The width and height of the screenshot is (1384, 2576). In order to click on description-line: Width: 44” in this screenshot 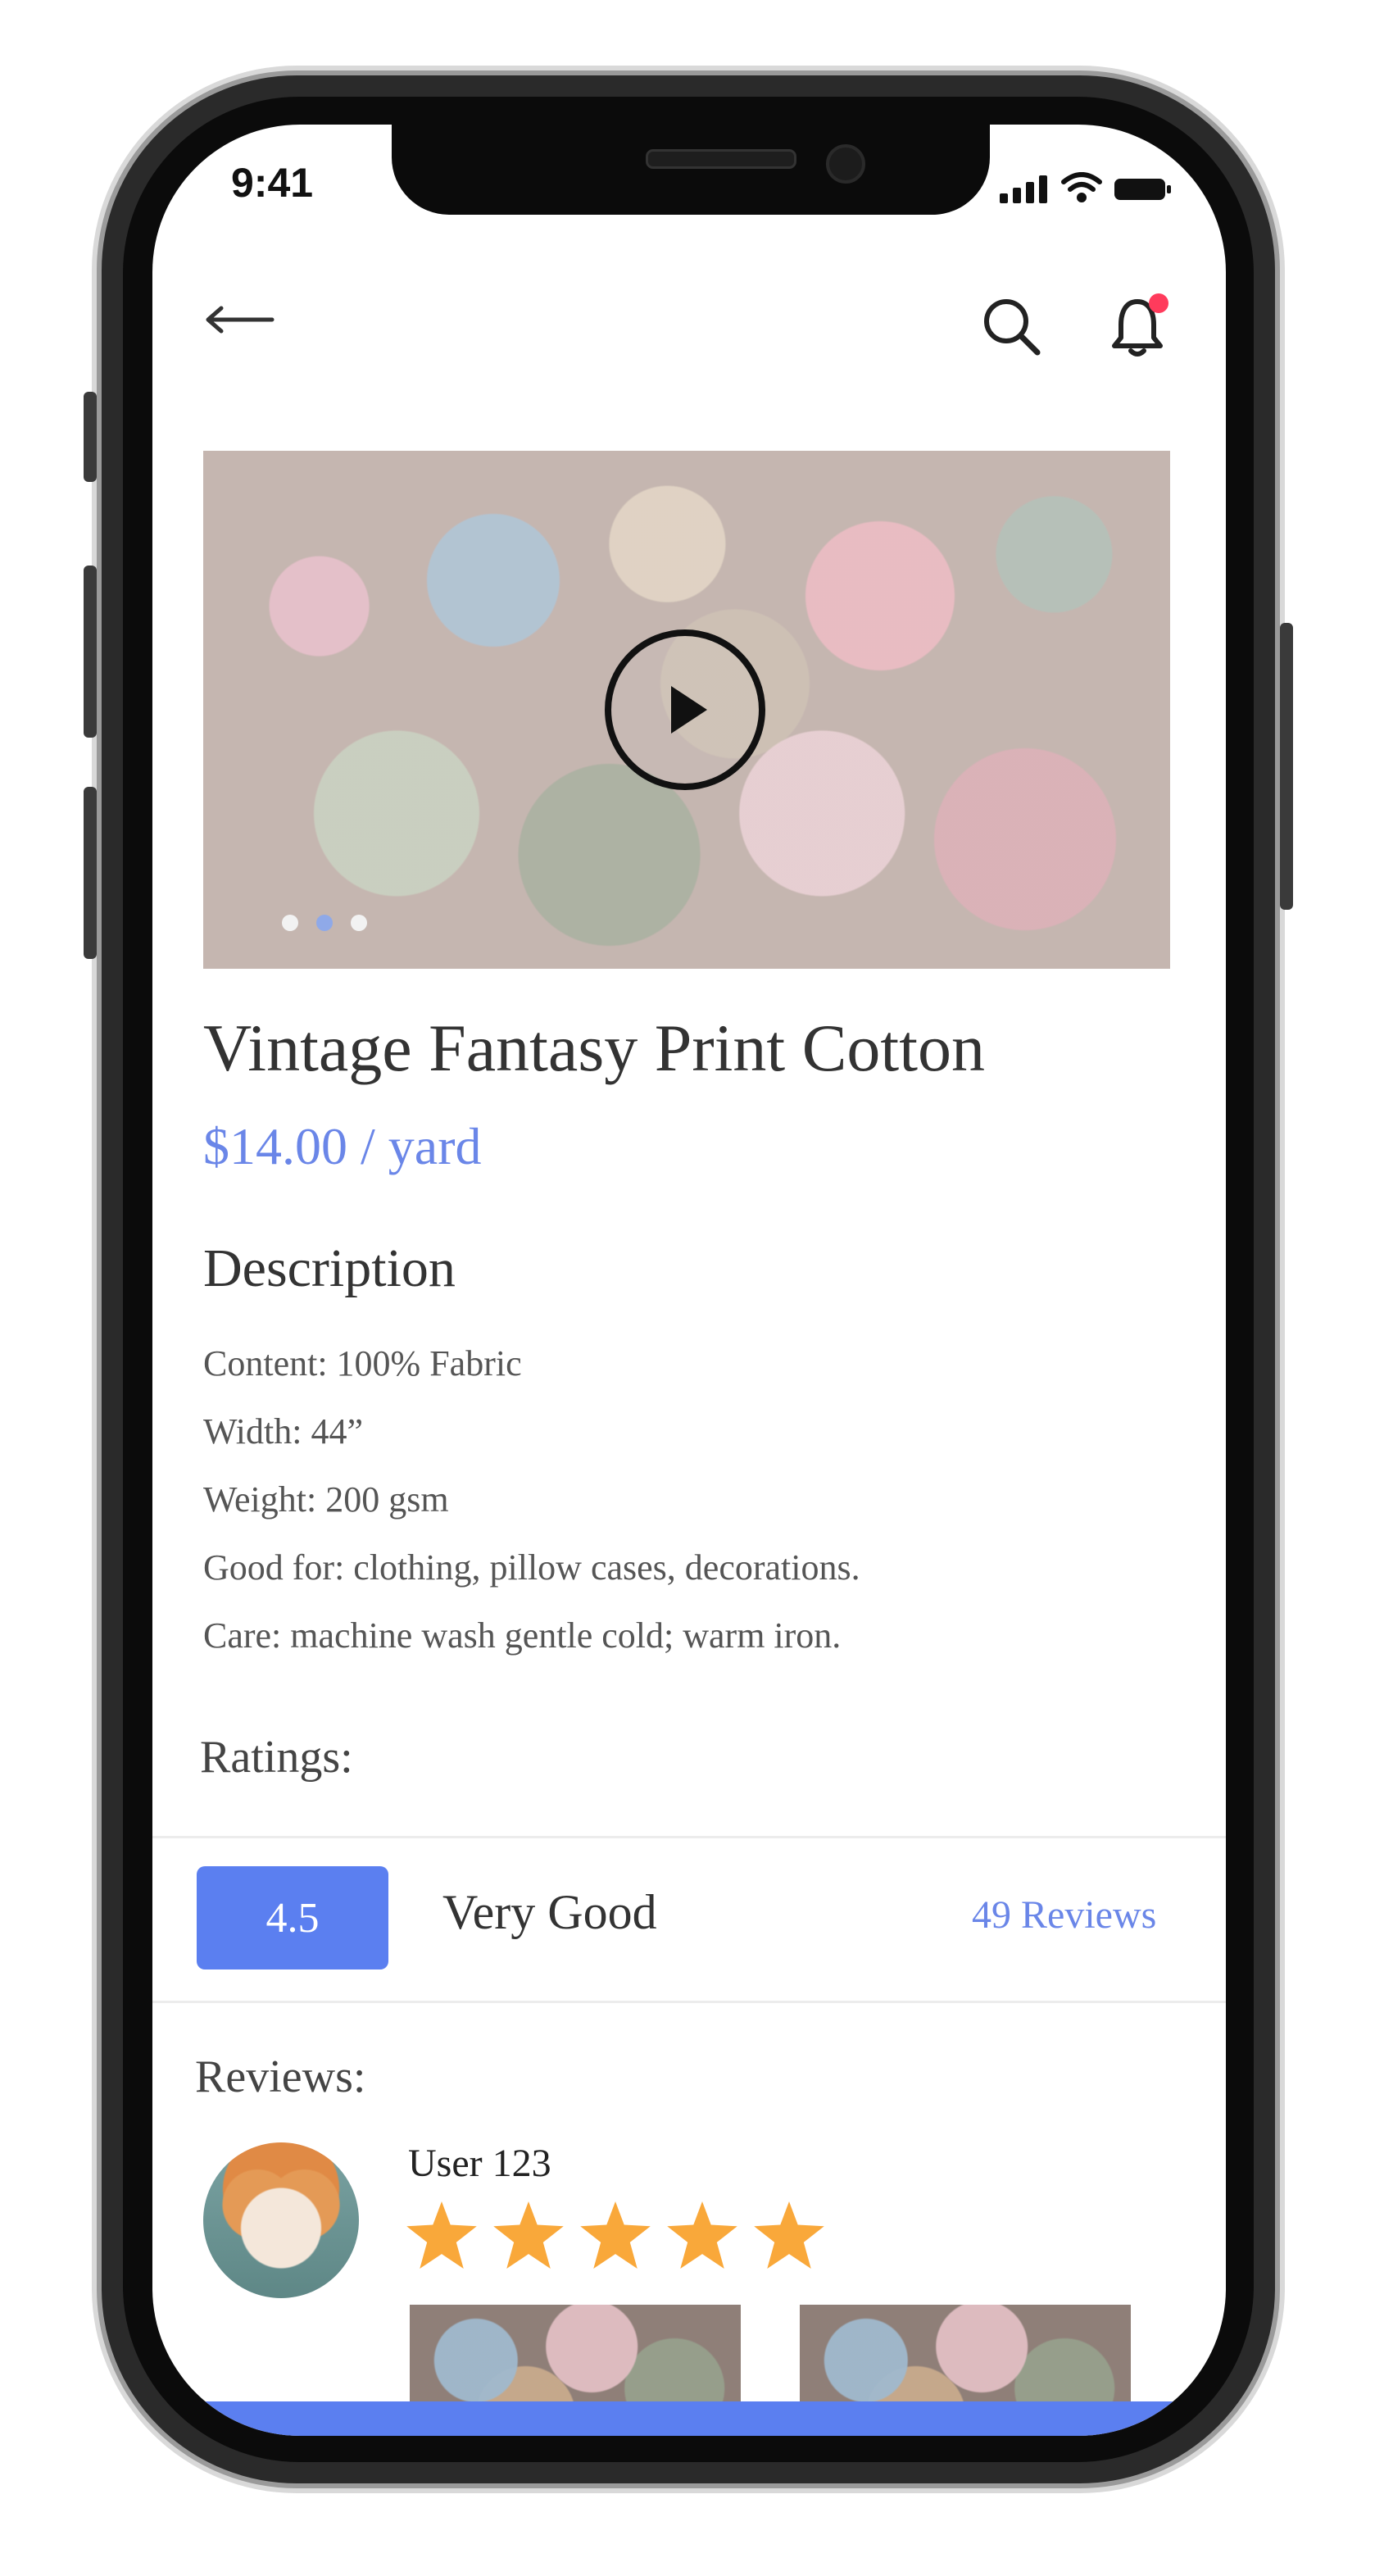, I will do `click(283, 1431)`.